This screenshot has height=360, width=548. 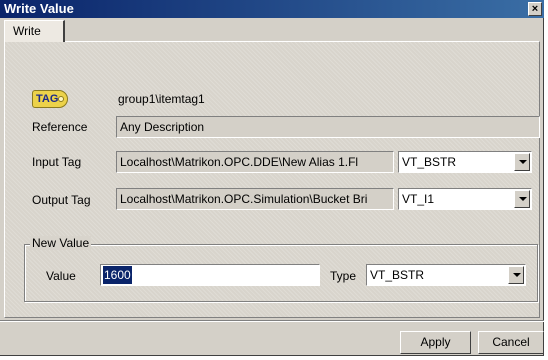 I want to click on output-tag-type-select: VT_I1, so click(x=465, y=199).